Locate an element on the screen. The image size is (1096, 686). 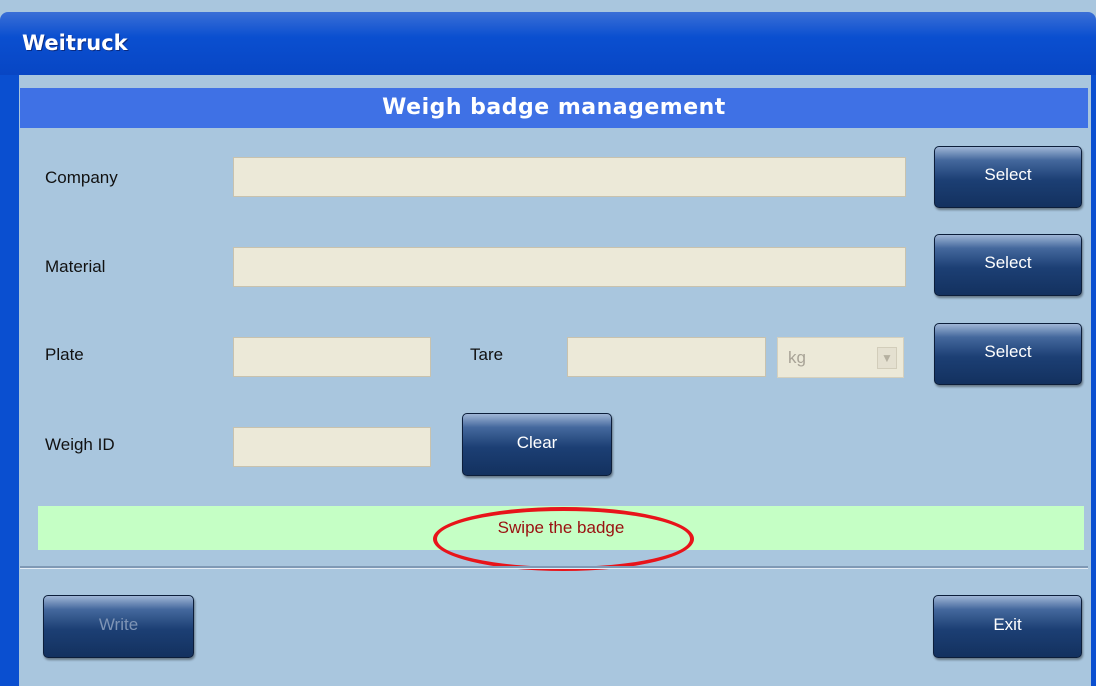
material-select-button: Select is located at coordinates (1008, 265).